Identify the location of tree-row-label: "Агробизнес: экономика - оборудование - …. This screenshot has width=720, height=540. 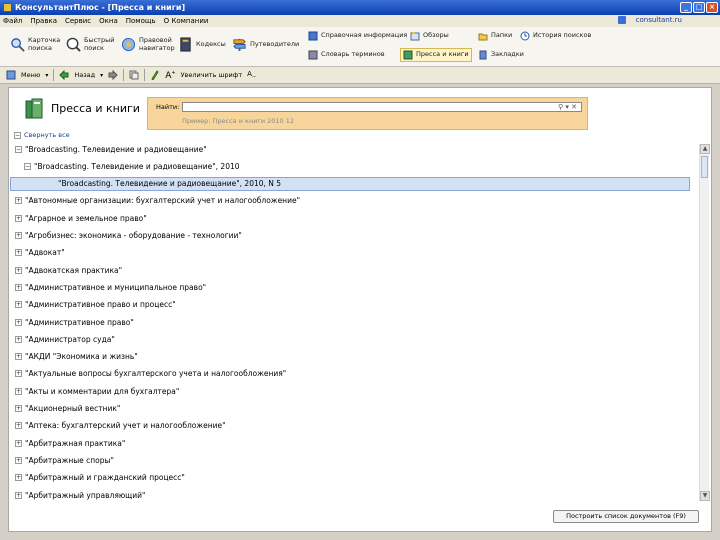
(133, 235).